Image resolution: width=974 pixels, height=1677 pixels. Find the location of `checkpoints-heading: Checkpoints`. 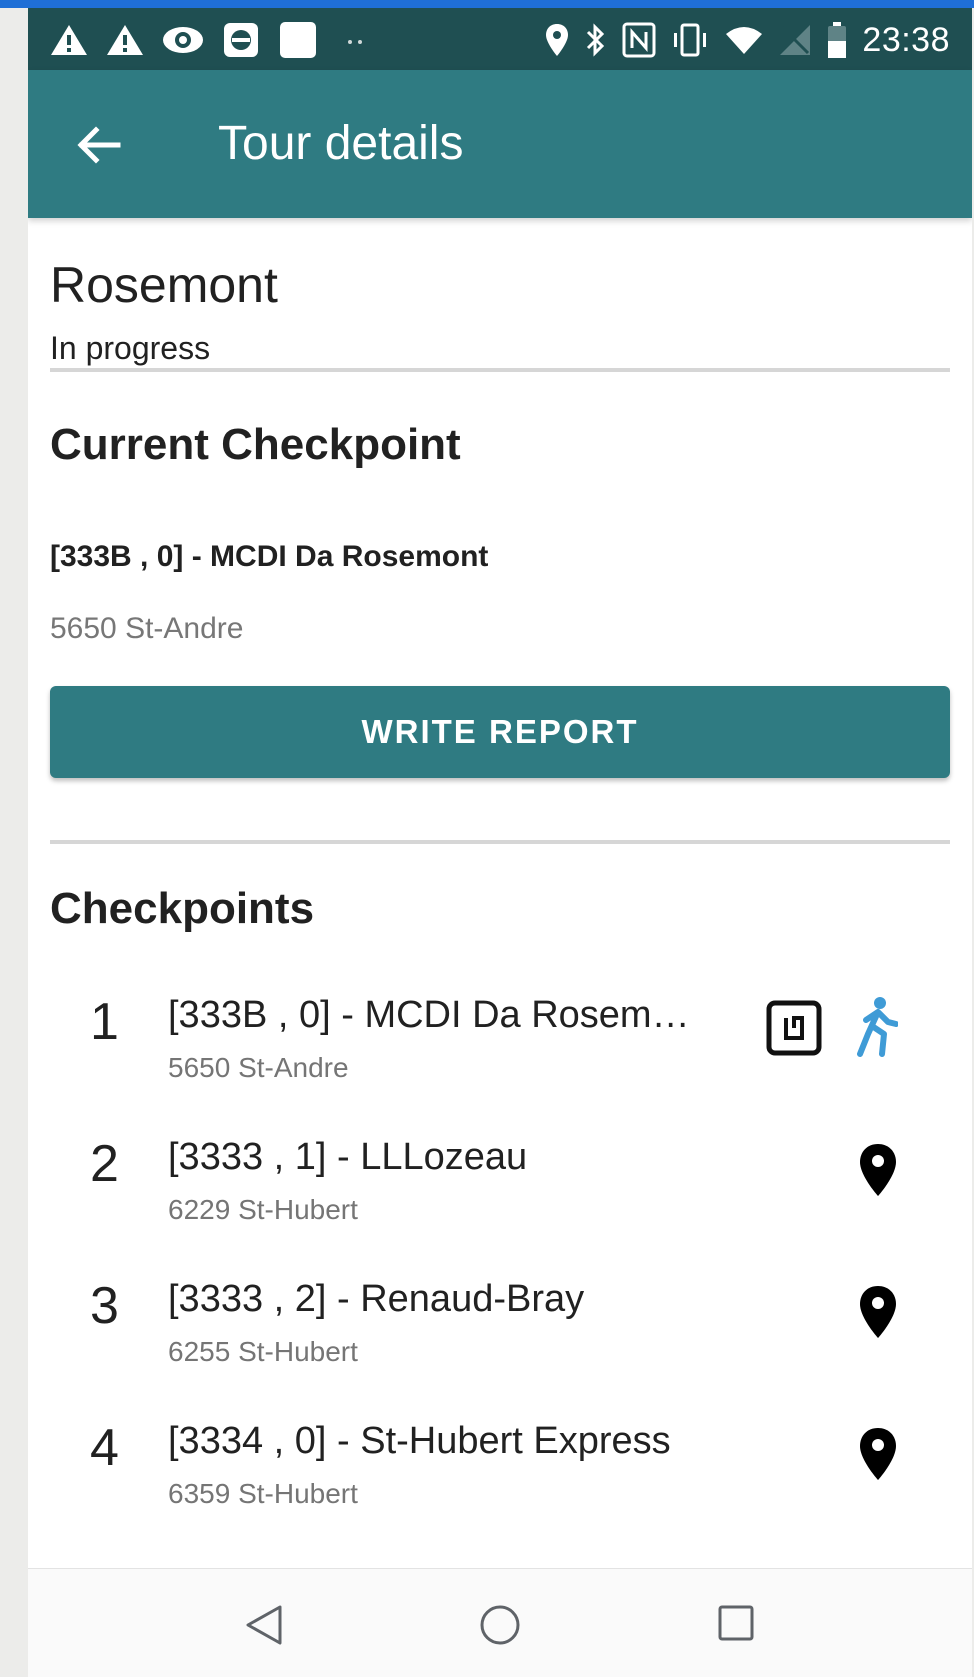

checkpoints-heading: Checkpoints is located at coordinates (182, 908).